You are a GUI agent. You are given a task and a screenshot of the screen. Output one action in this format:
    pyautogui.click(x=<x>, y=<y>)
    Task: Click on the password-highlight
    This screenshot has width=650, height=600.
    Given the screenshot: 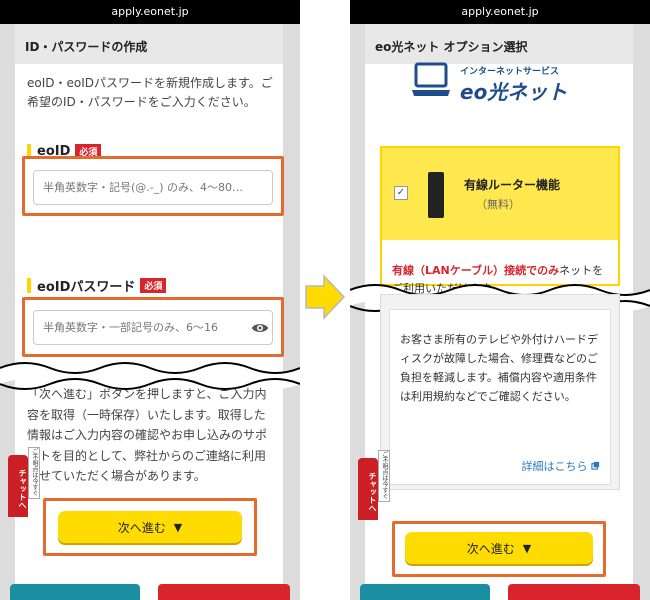 What is the action you would take?
    pyautogui.click(x=153, y=327)
    